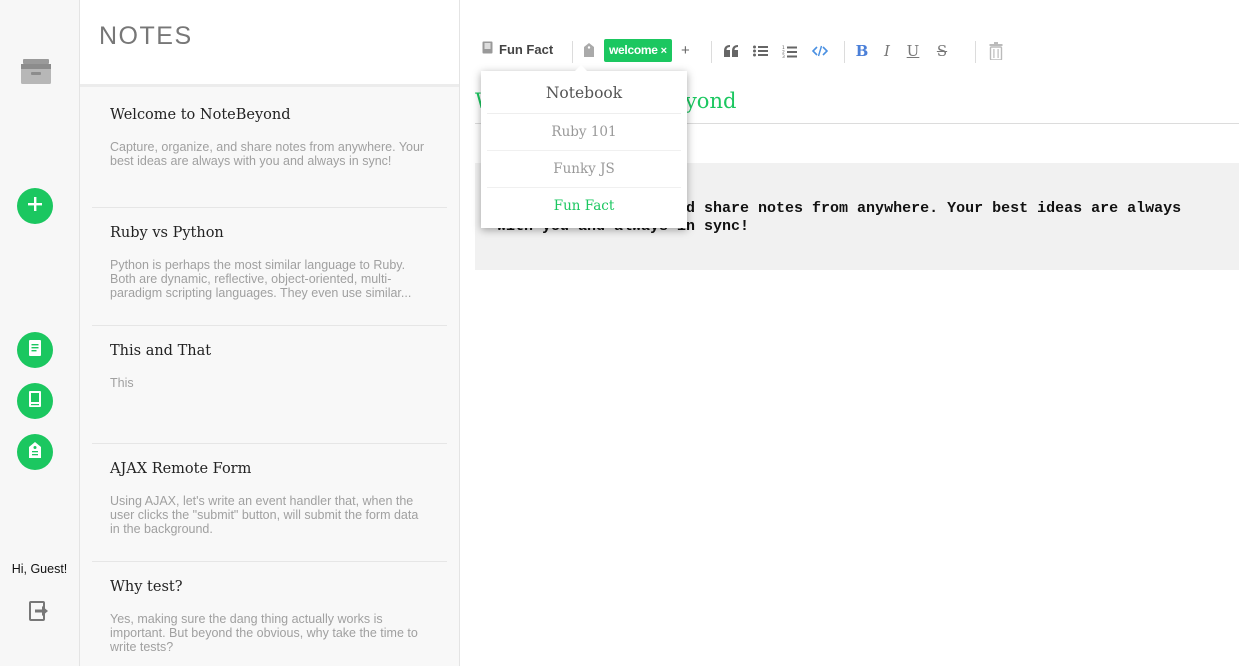 The height and width of the screenshot is (666, 1248). I want to click on dropdown-item-ruby-101: Ruby 101, so click(584, 132).